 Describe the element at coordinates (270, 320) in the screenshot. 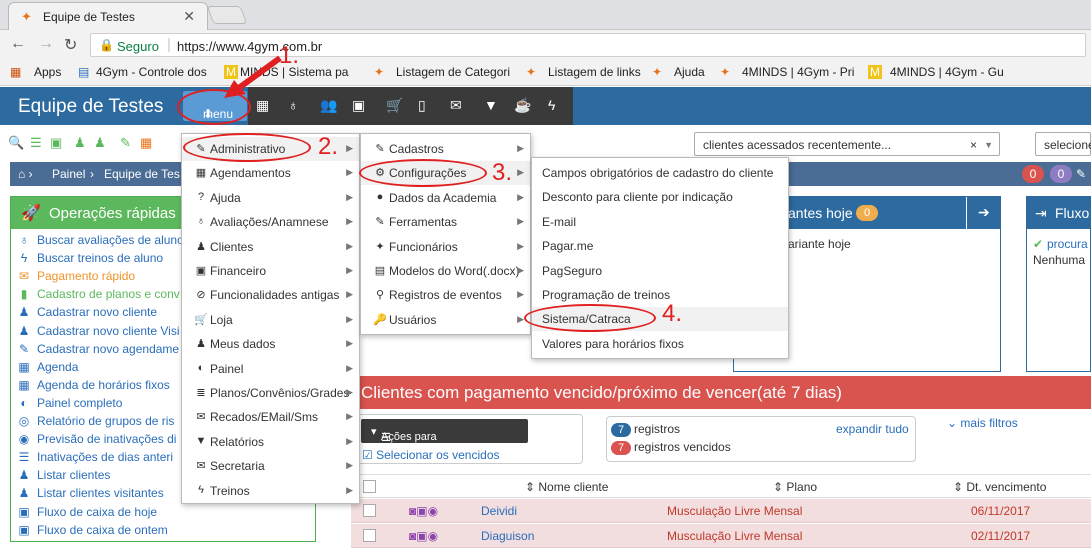

I see `menu-item-loja: 🛒 Loja ▶` at that location.